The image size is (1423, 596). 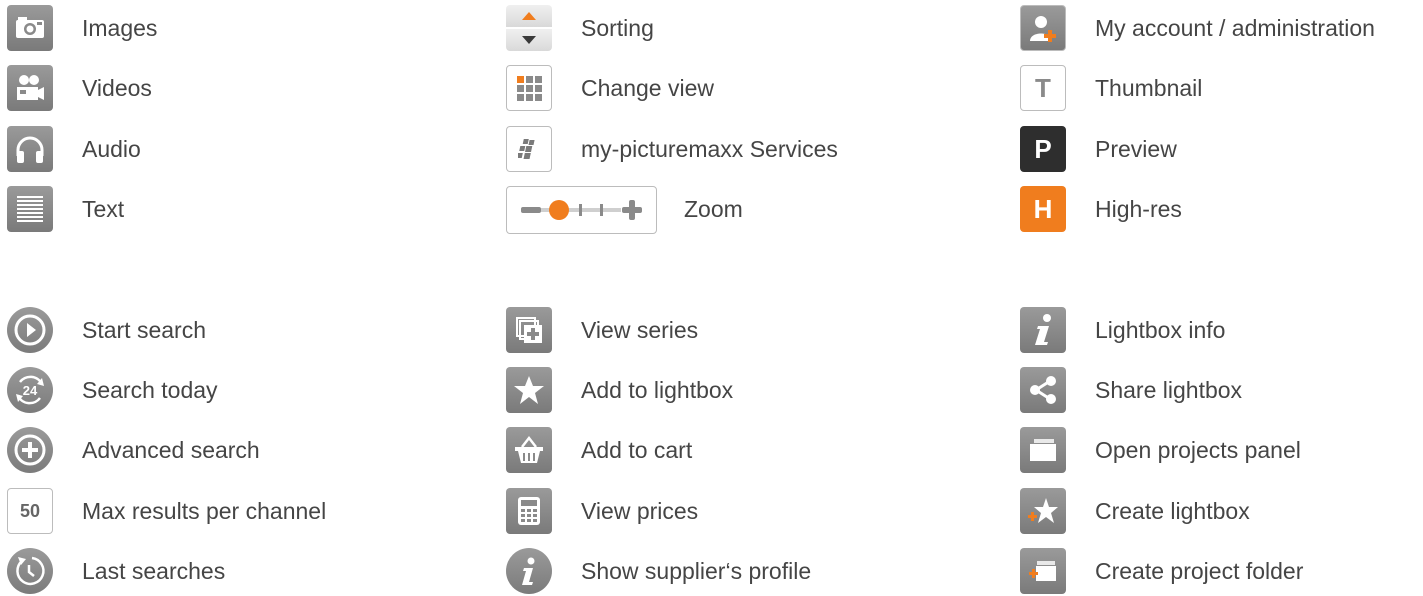 What do you see at coordinates (581, 210) in the screenshot?
I see `zoom-slider-icon` at bounding box center [581, 210].